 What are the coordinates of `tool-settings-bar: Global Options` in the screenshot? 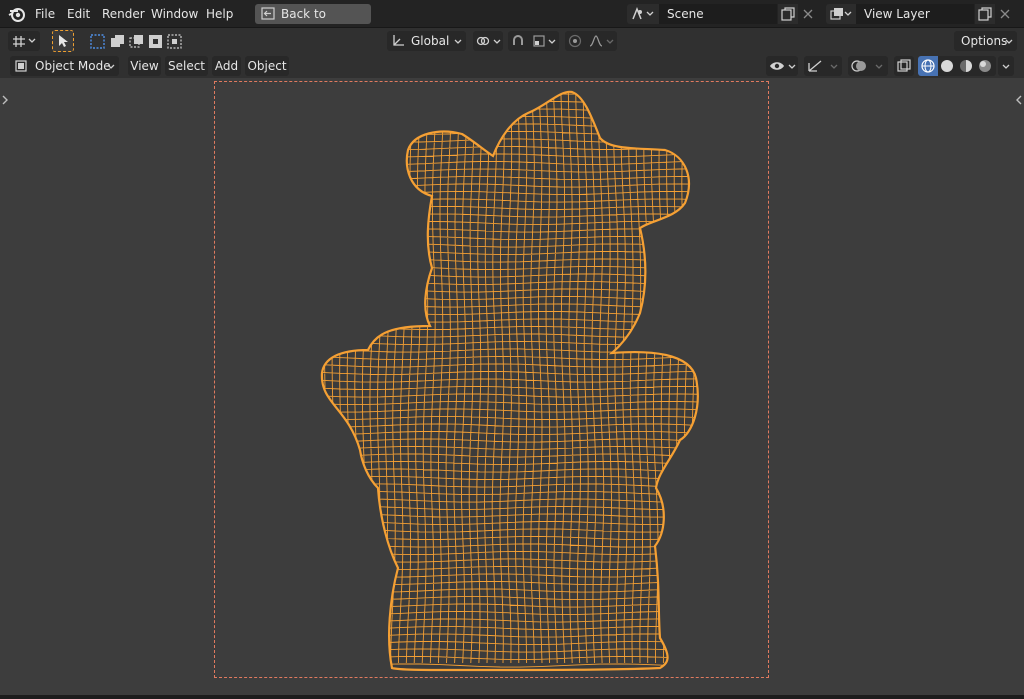 It's located at (512, 41).